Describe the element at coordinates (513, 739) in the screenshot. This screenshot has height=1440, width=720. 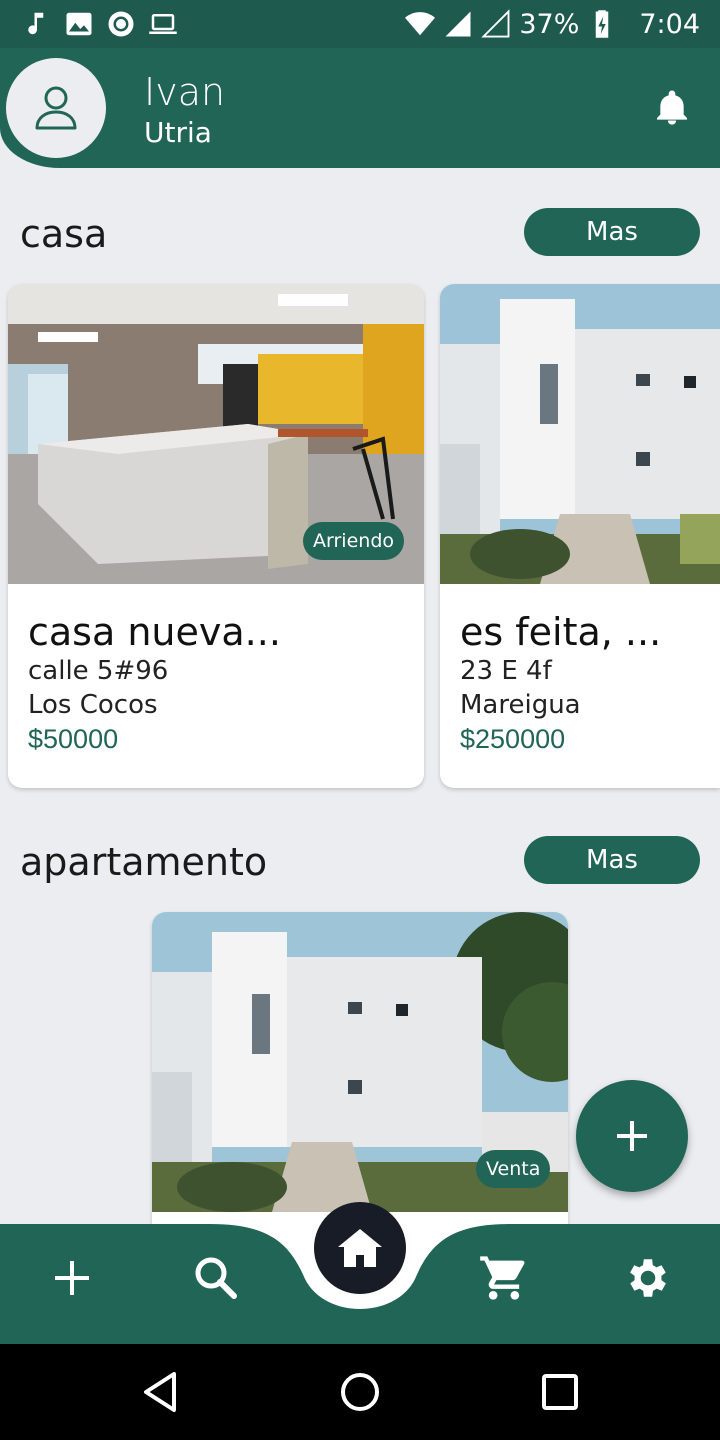
I see `property-price: $250000` at that location.